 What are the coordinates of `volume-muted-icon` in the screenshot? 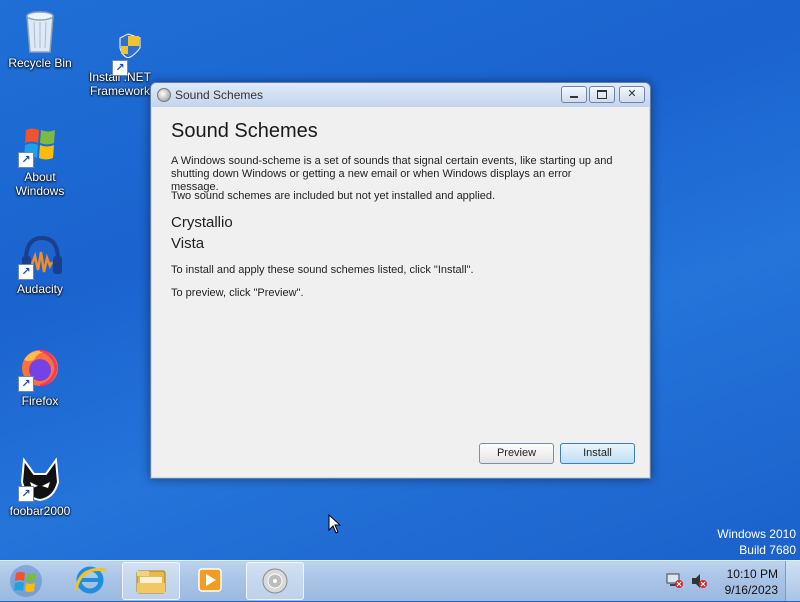 It's located at (699, 582).